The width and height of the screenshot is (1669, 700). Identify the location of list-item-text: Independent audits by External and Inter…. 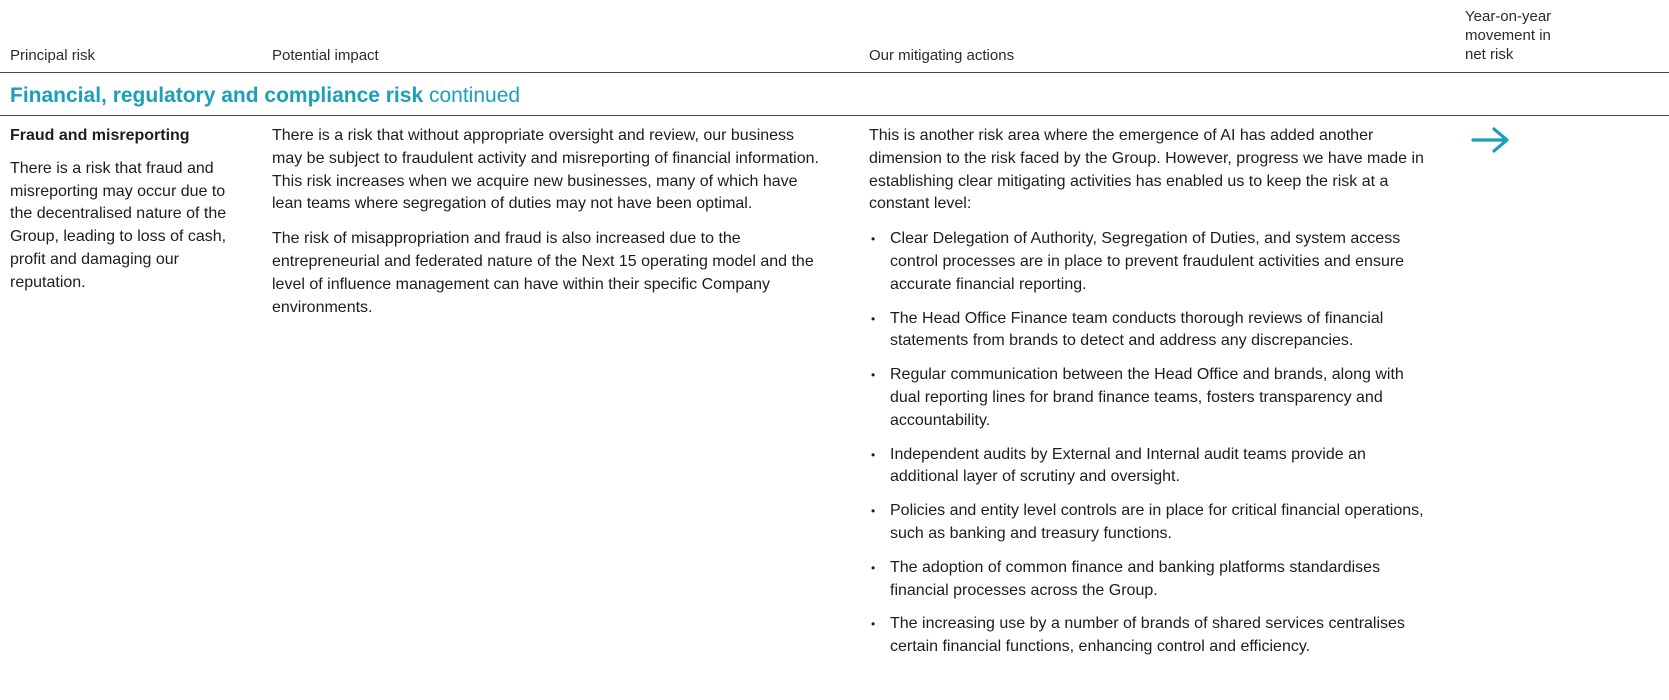
(1128, 465).